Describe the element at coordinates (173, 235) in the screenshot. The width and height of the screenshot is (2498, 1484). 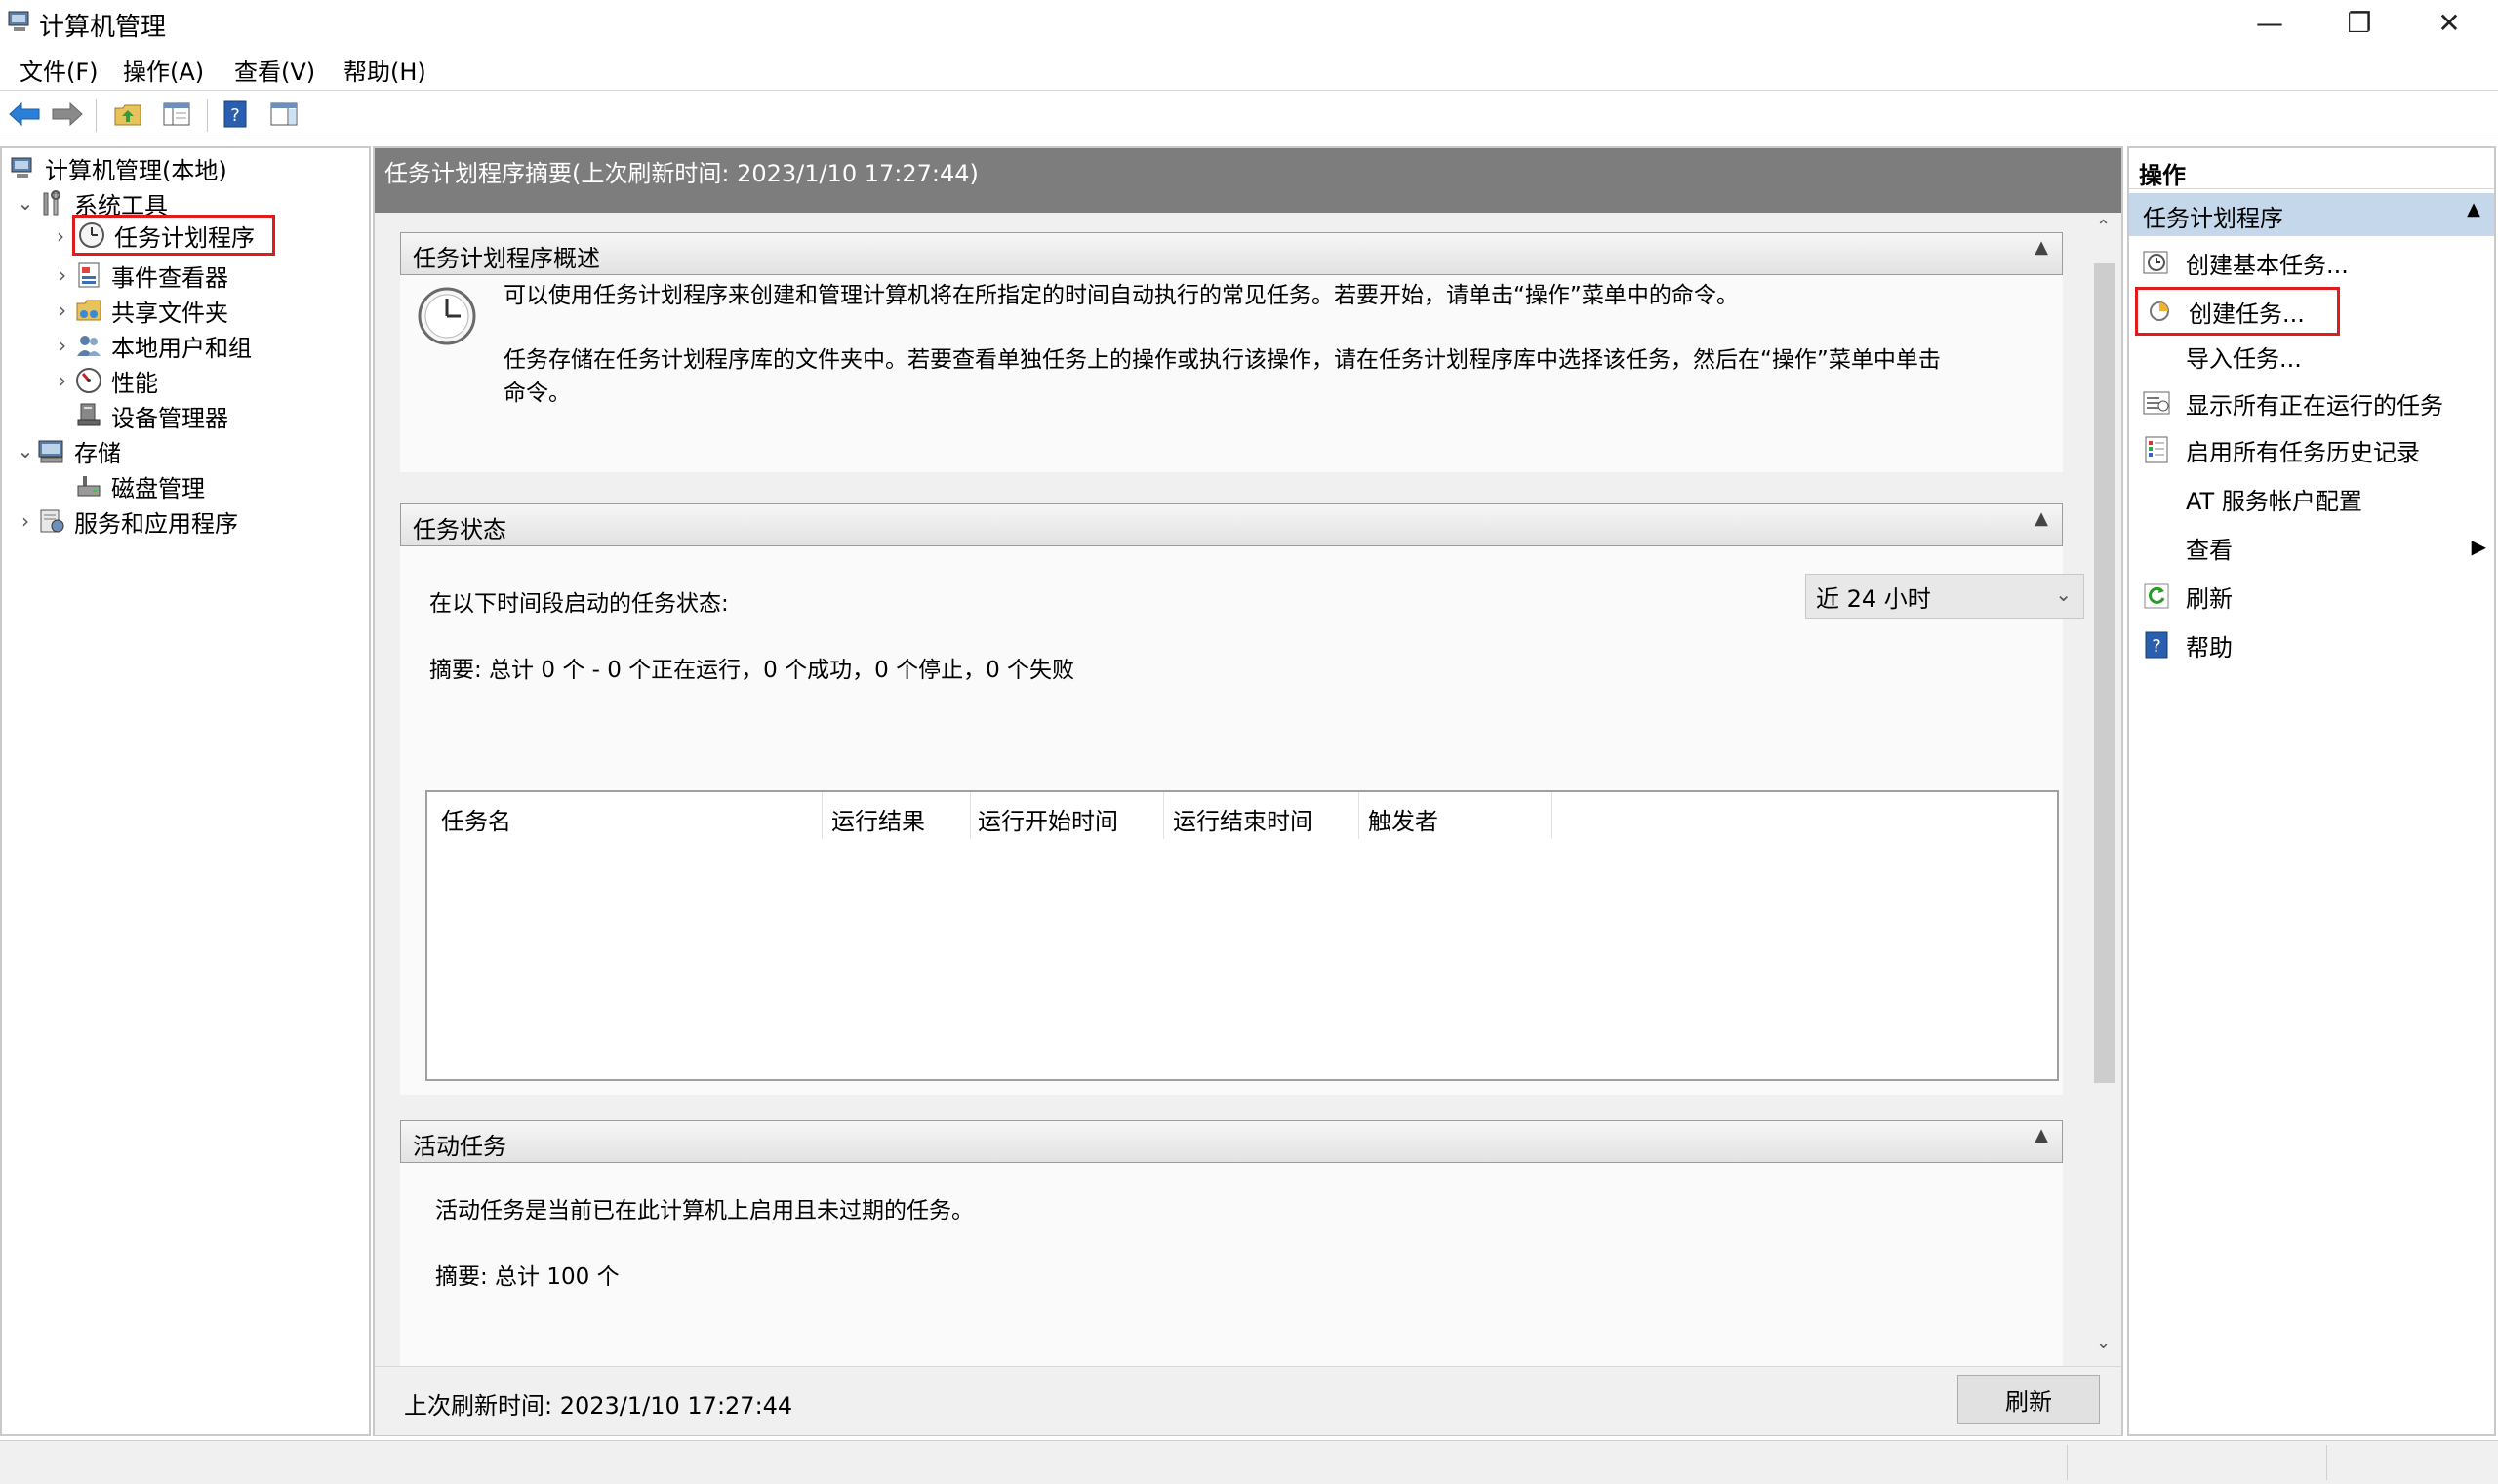
I see `tree-item-task-scheduler: 任务计划程序` at that location.